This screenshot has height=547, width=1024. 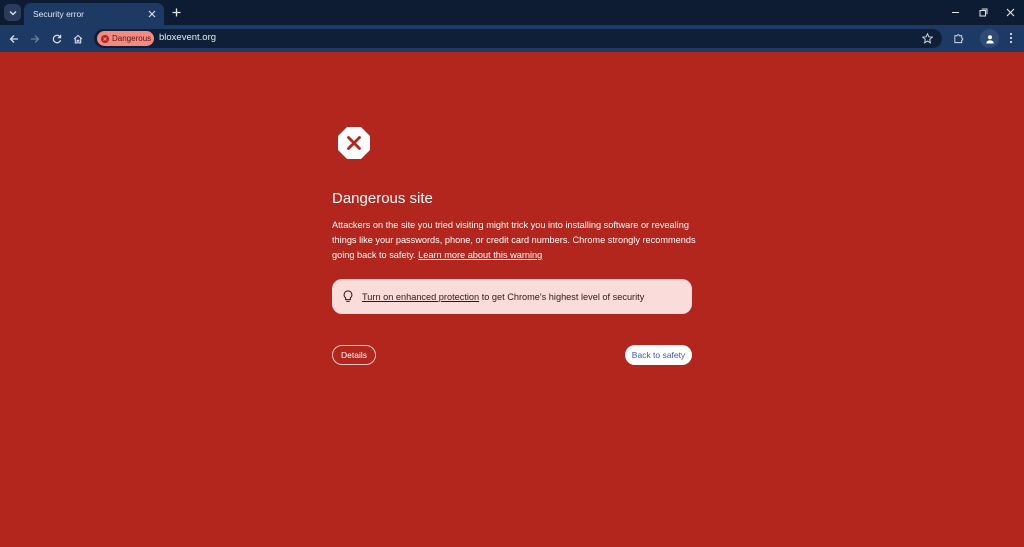 What do you see at coordinates (512, 12) in the screenshot?
I see `title-bar: Security error` at bounding box center [512, 12].